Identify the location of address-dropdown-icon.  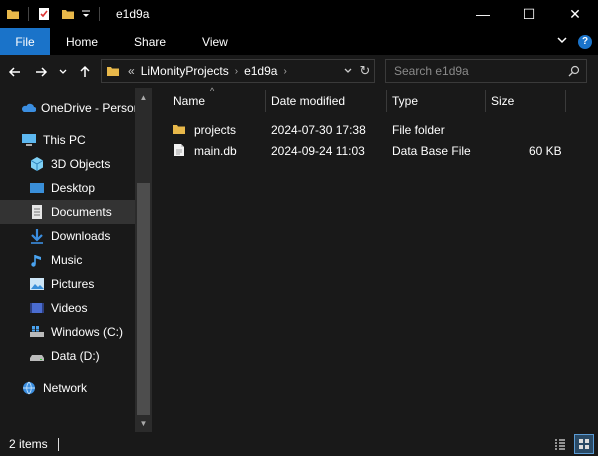
(348, 71).